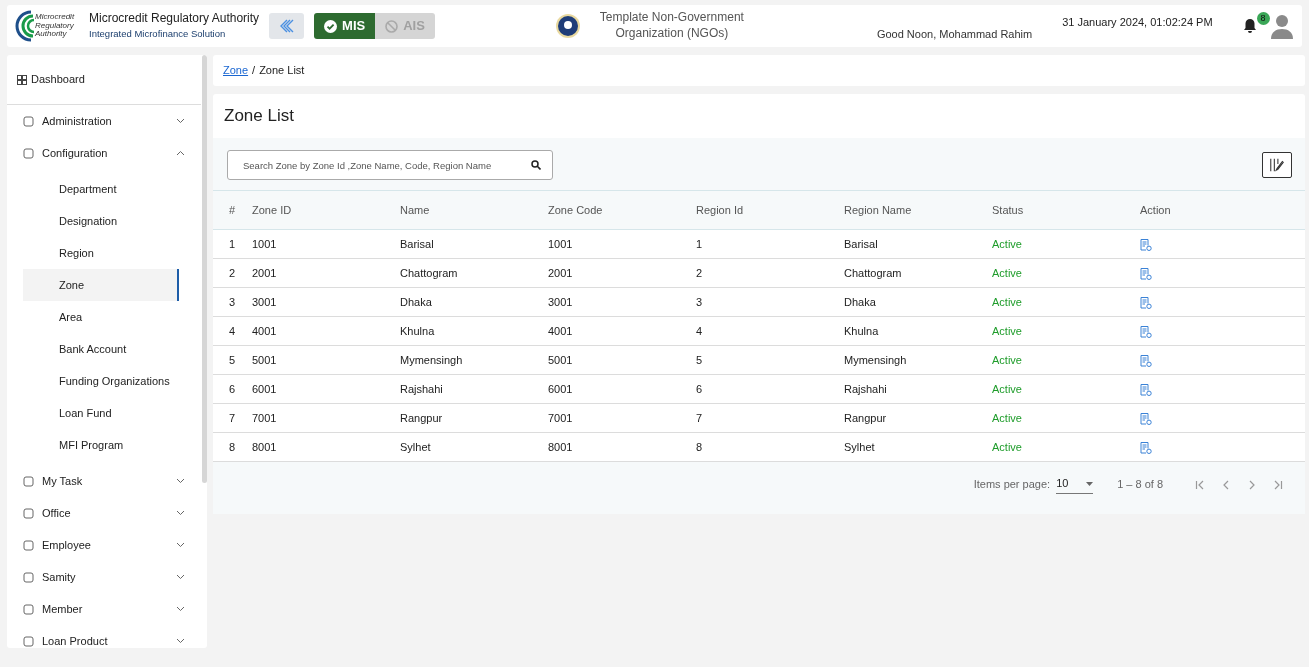  Describe the element at coordinates (101, 189) in the screenshot. I see `submenu-item: Department` at that location.